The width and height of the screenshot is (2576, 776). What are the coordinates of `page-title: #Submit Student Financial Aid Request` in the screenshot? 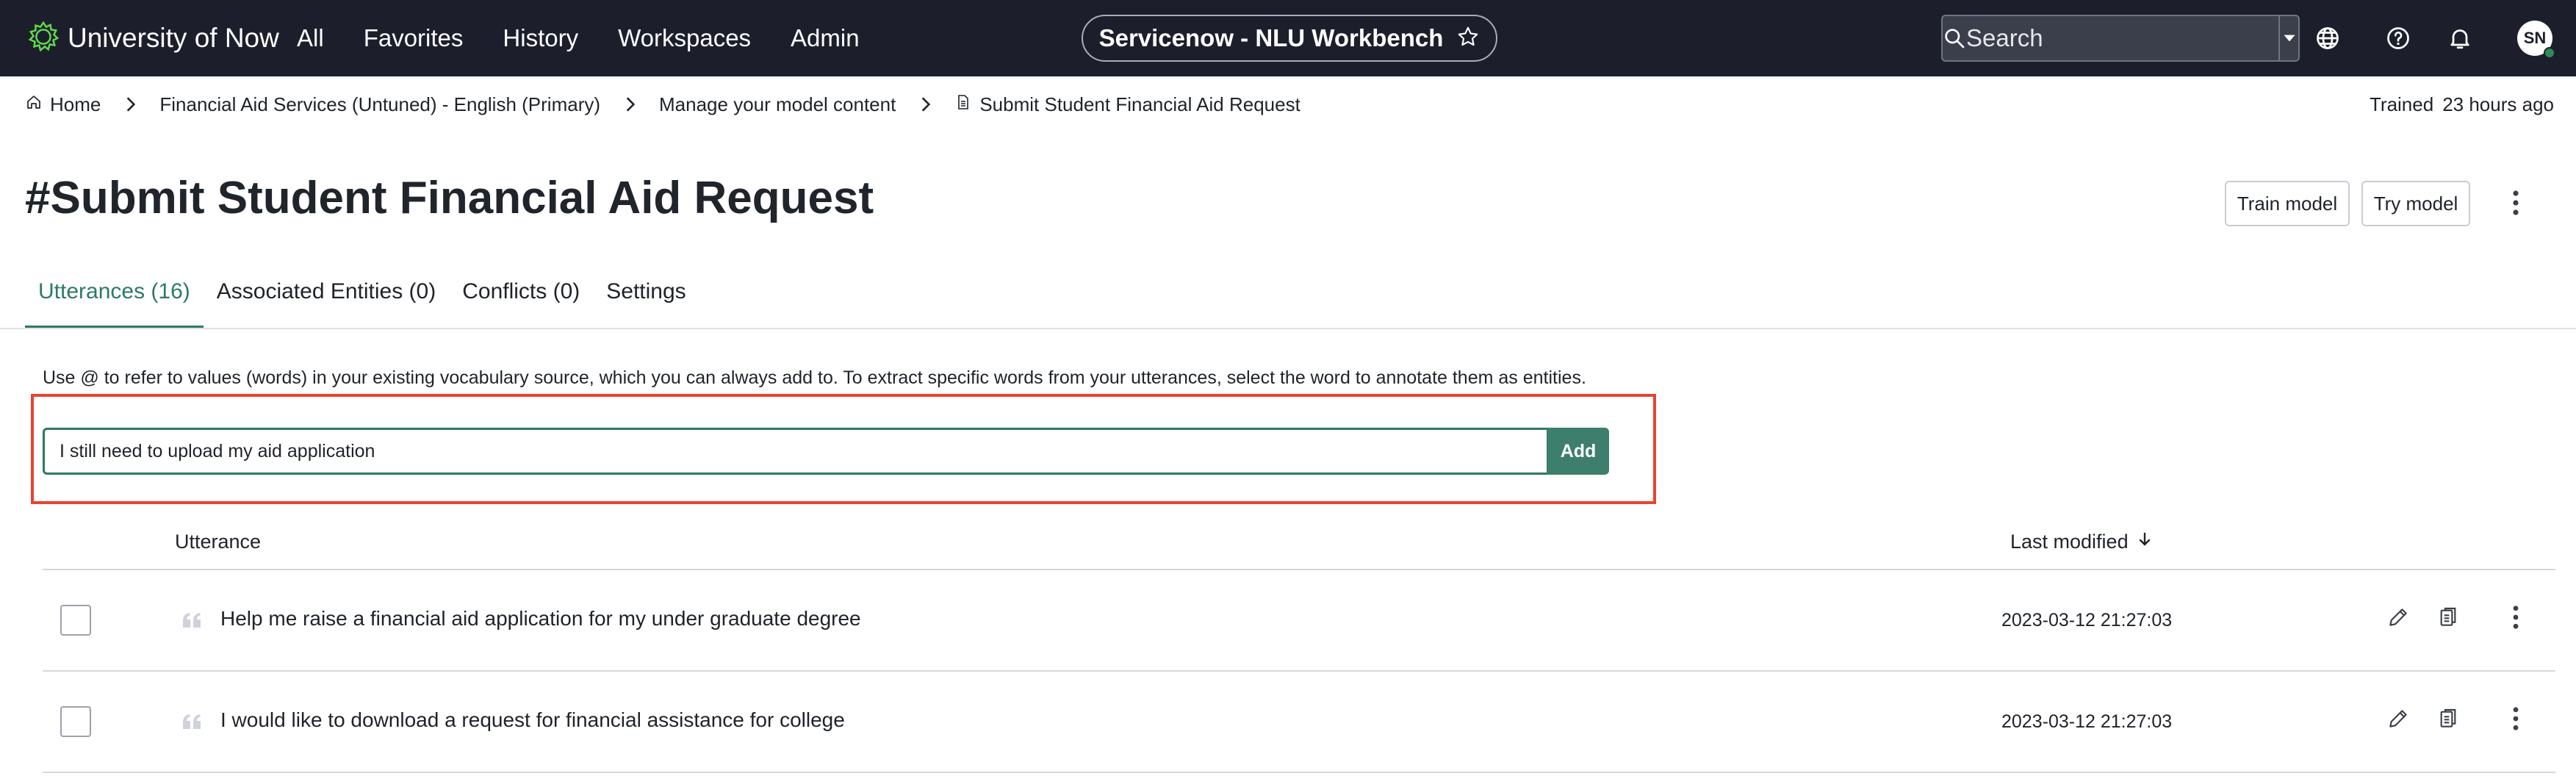 It's located at (449, 198).